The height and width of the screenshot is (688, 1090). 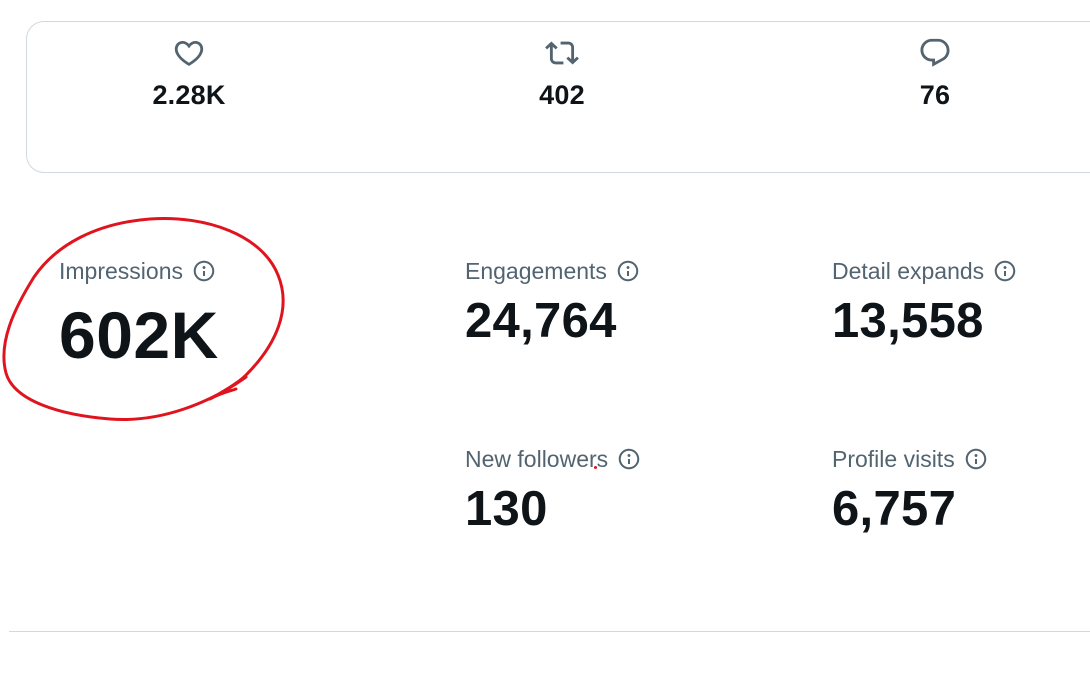 What do you see at coordinates (121, 270) in the screenshot?
I see `impressions-label: Impressions` at bounding box center [121, 270].